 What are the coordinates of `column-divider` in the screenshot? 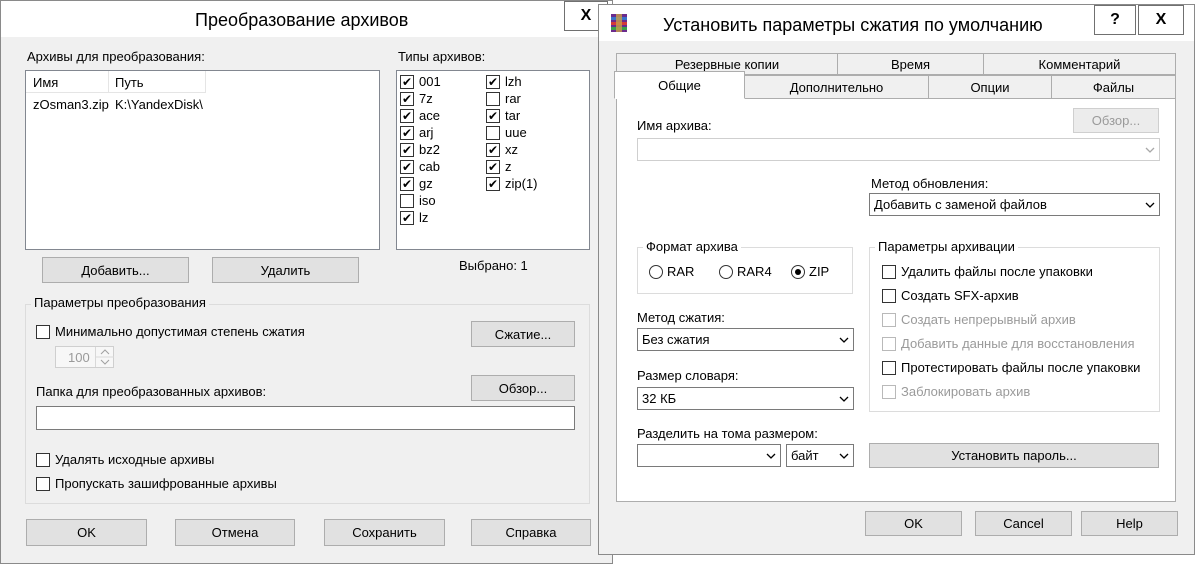 It's located at (205, 82).